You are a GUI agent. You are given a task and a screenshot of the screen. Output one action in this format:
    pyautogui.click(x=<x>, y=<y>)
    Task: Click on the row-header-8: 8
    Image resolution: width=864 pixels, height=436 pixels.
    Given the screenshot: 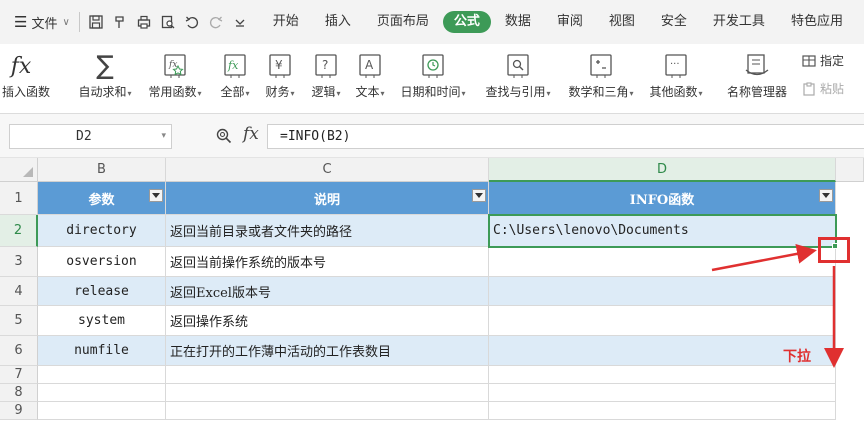 What is the action you would take?
    pyautogui.click(x=19, y=393)
    